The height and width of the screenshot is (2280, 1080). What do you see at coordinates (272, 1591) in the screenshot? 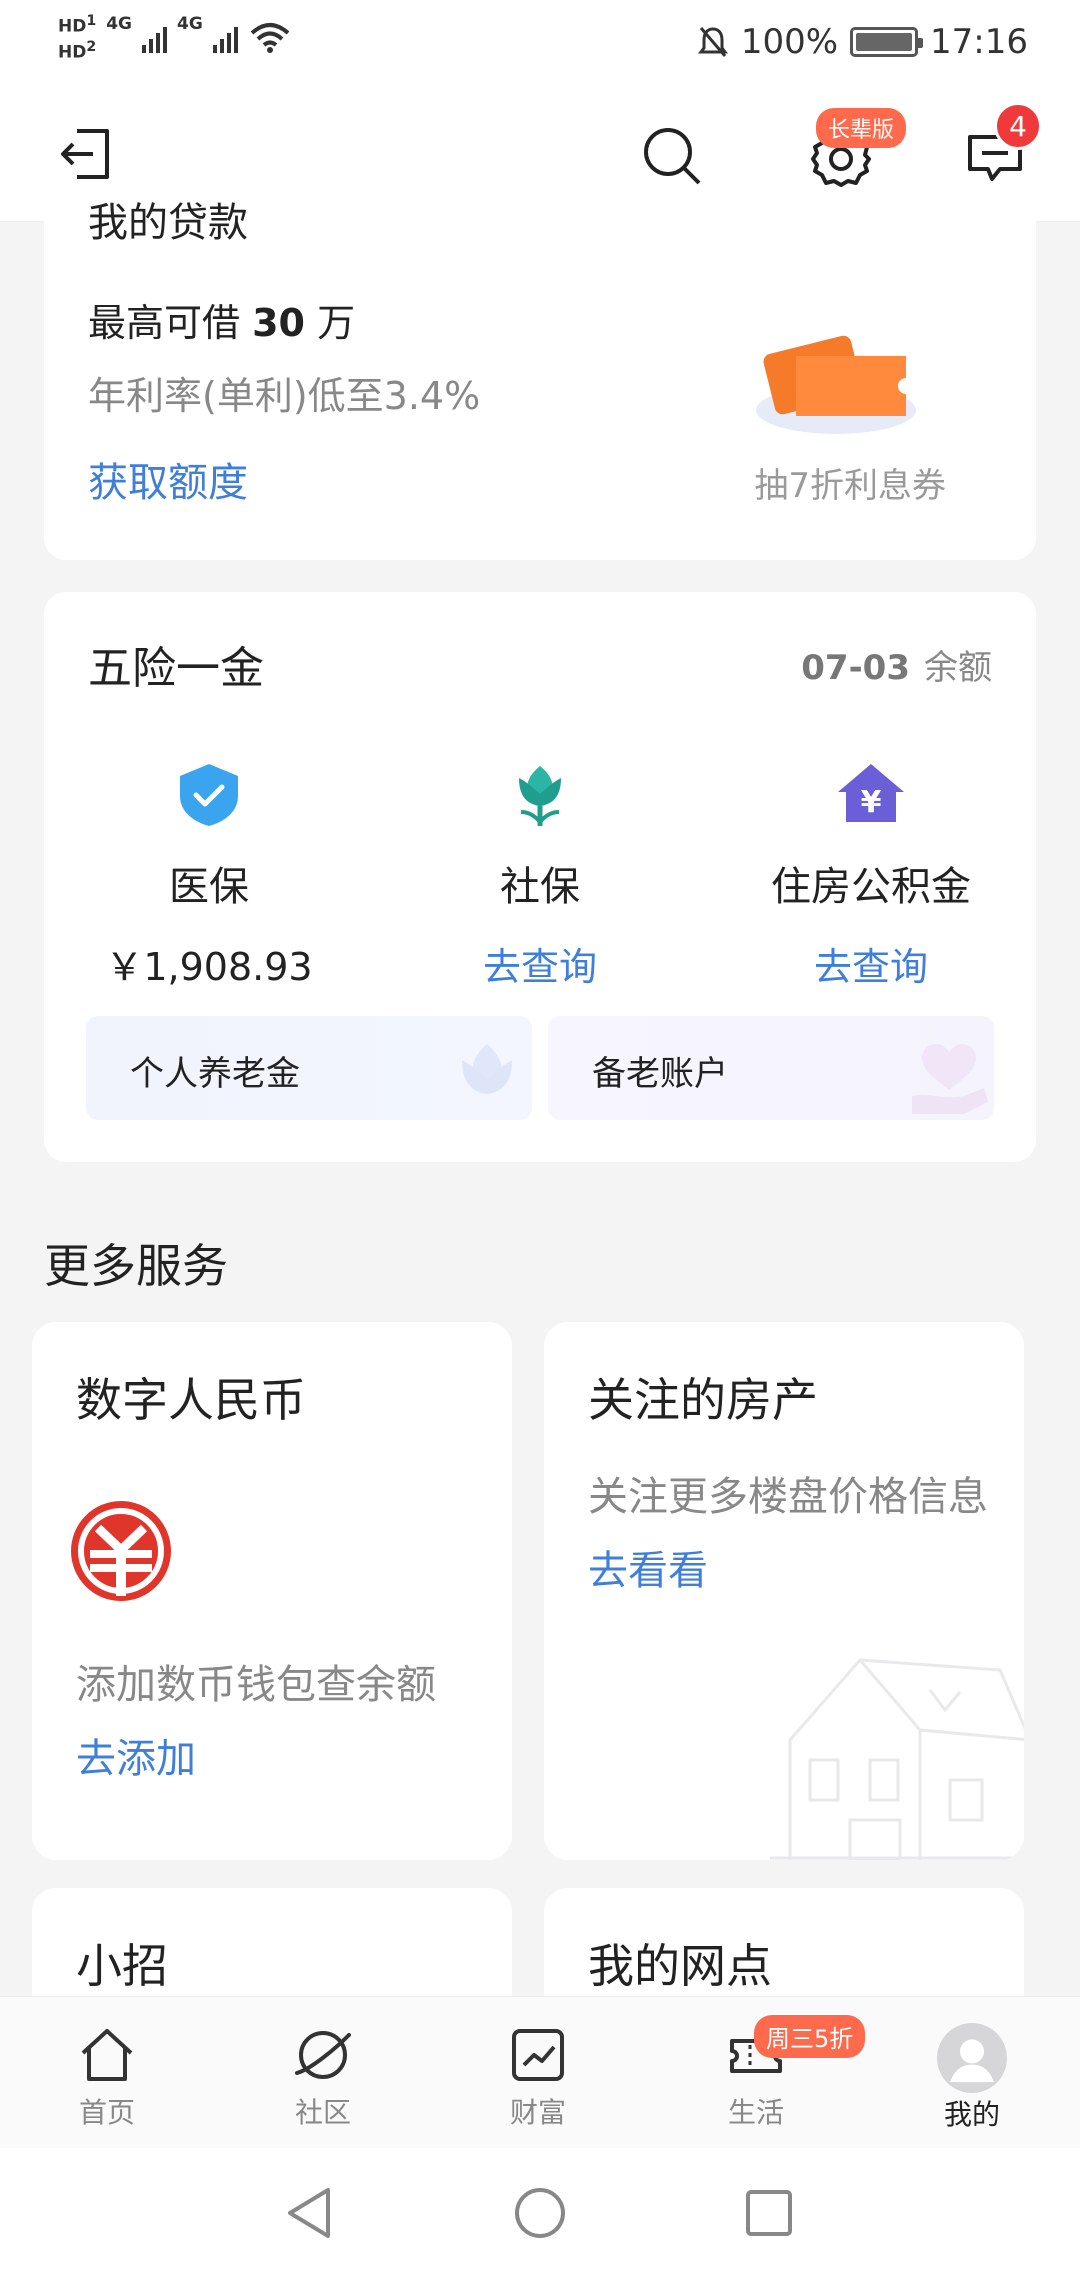
I see `digital-rmb-card: 数字人民币 添加数币钱包查余额 去添加` at bounding box center [272, 1591].